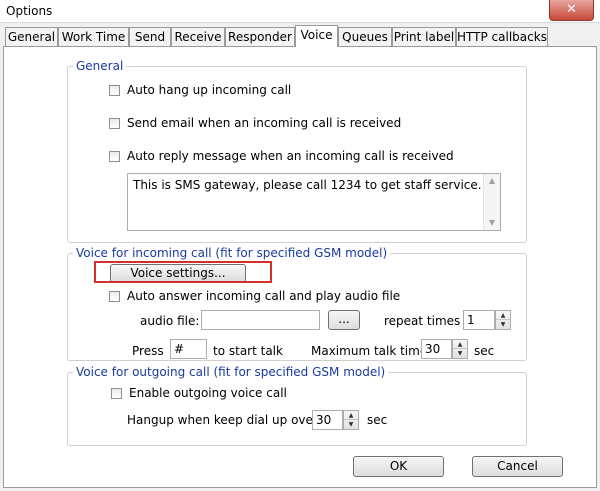 This screenshot has height=491, width=600. I want to click on repeat-times-spinner: ▲ ▼, so click(503, 320).